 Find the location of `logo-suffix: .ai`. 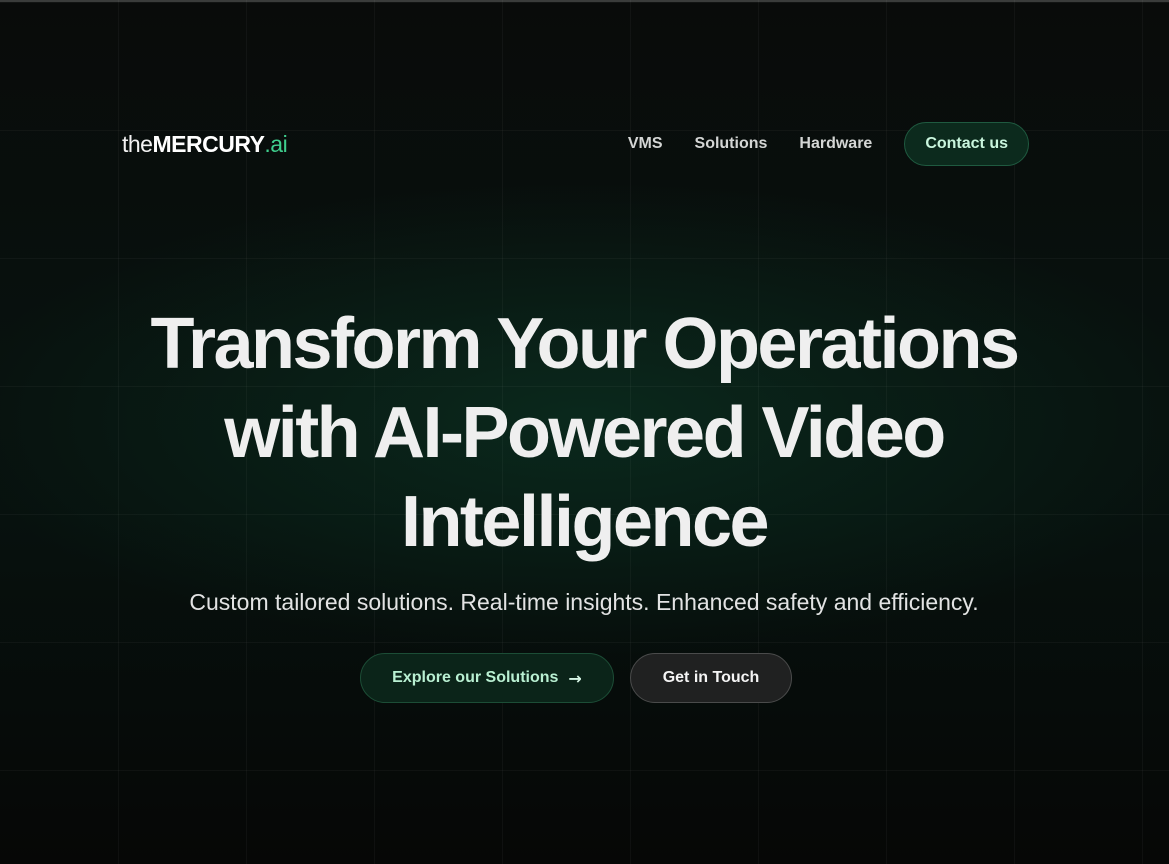

logo-suffix: .ai is located at coordinates (276, 143).